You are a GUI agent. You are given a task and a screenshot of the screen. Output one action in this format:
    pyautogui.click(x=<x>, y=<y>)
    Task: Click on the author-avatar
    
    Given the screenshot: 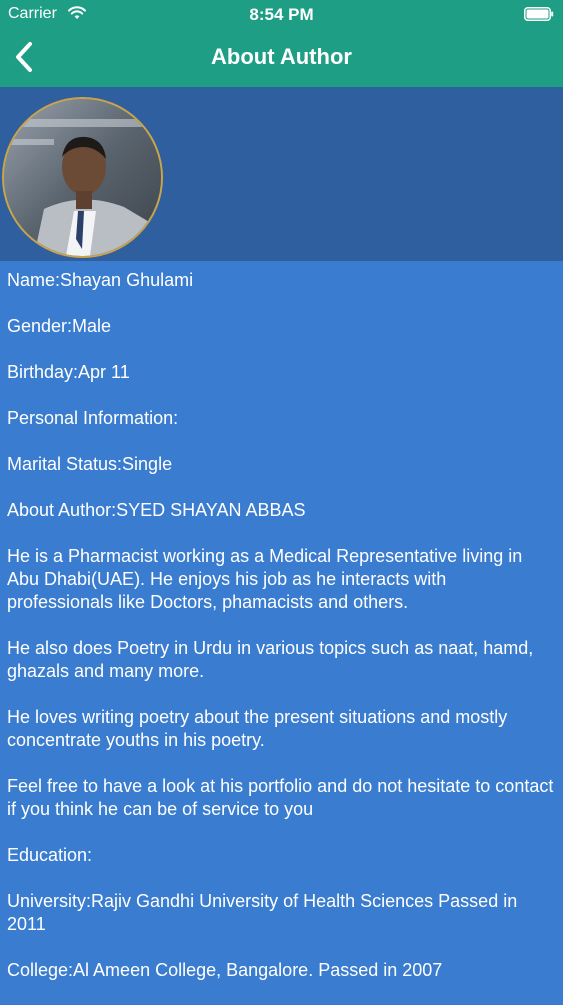 What is the action you would take?
    pyautogui.click(x=82, y=177)
    